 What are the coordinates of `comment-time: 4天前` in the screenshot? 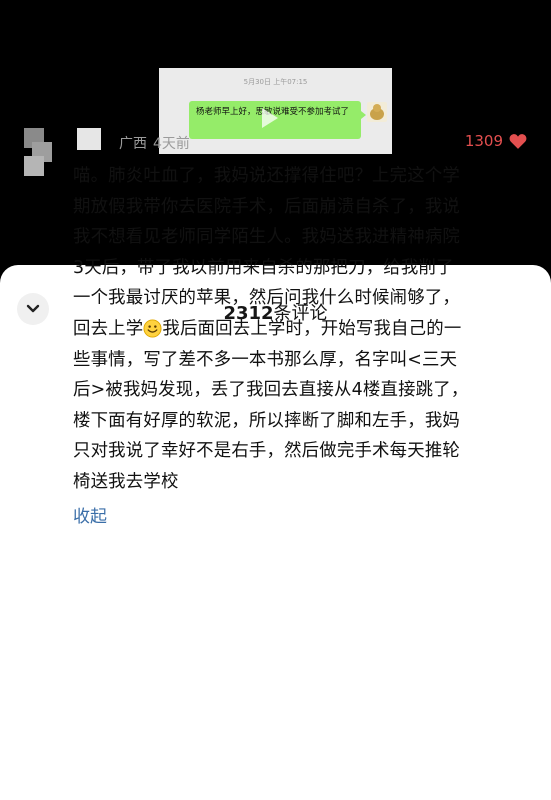 It's located at (171, 144).